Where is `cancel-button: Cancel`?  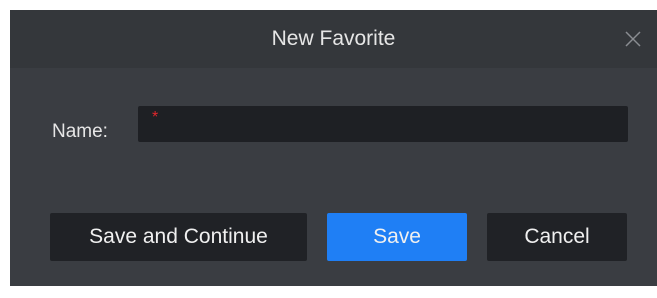
cancel-button: Cancel is located at coordinates (557, 237).